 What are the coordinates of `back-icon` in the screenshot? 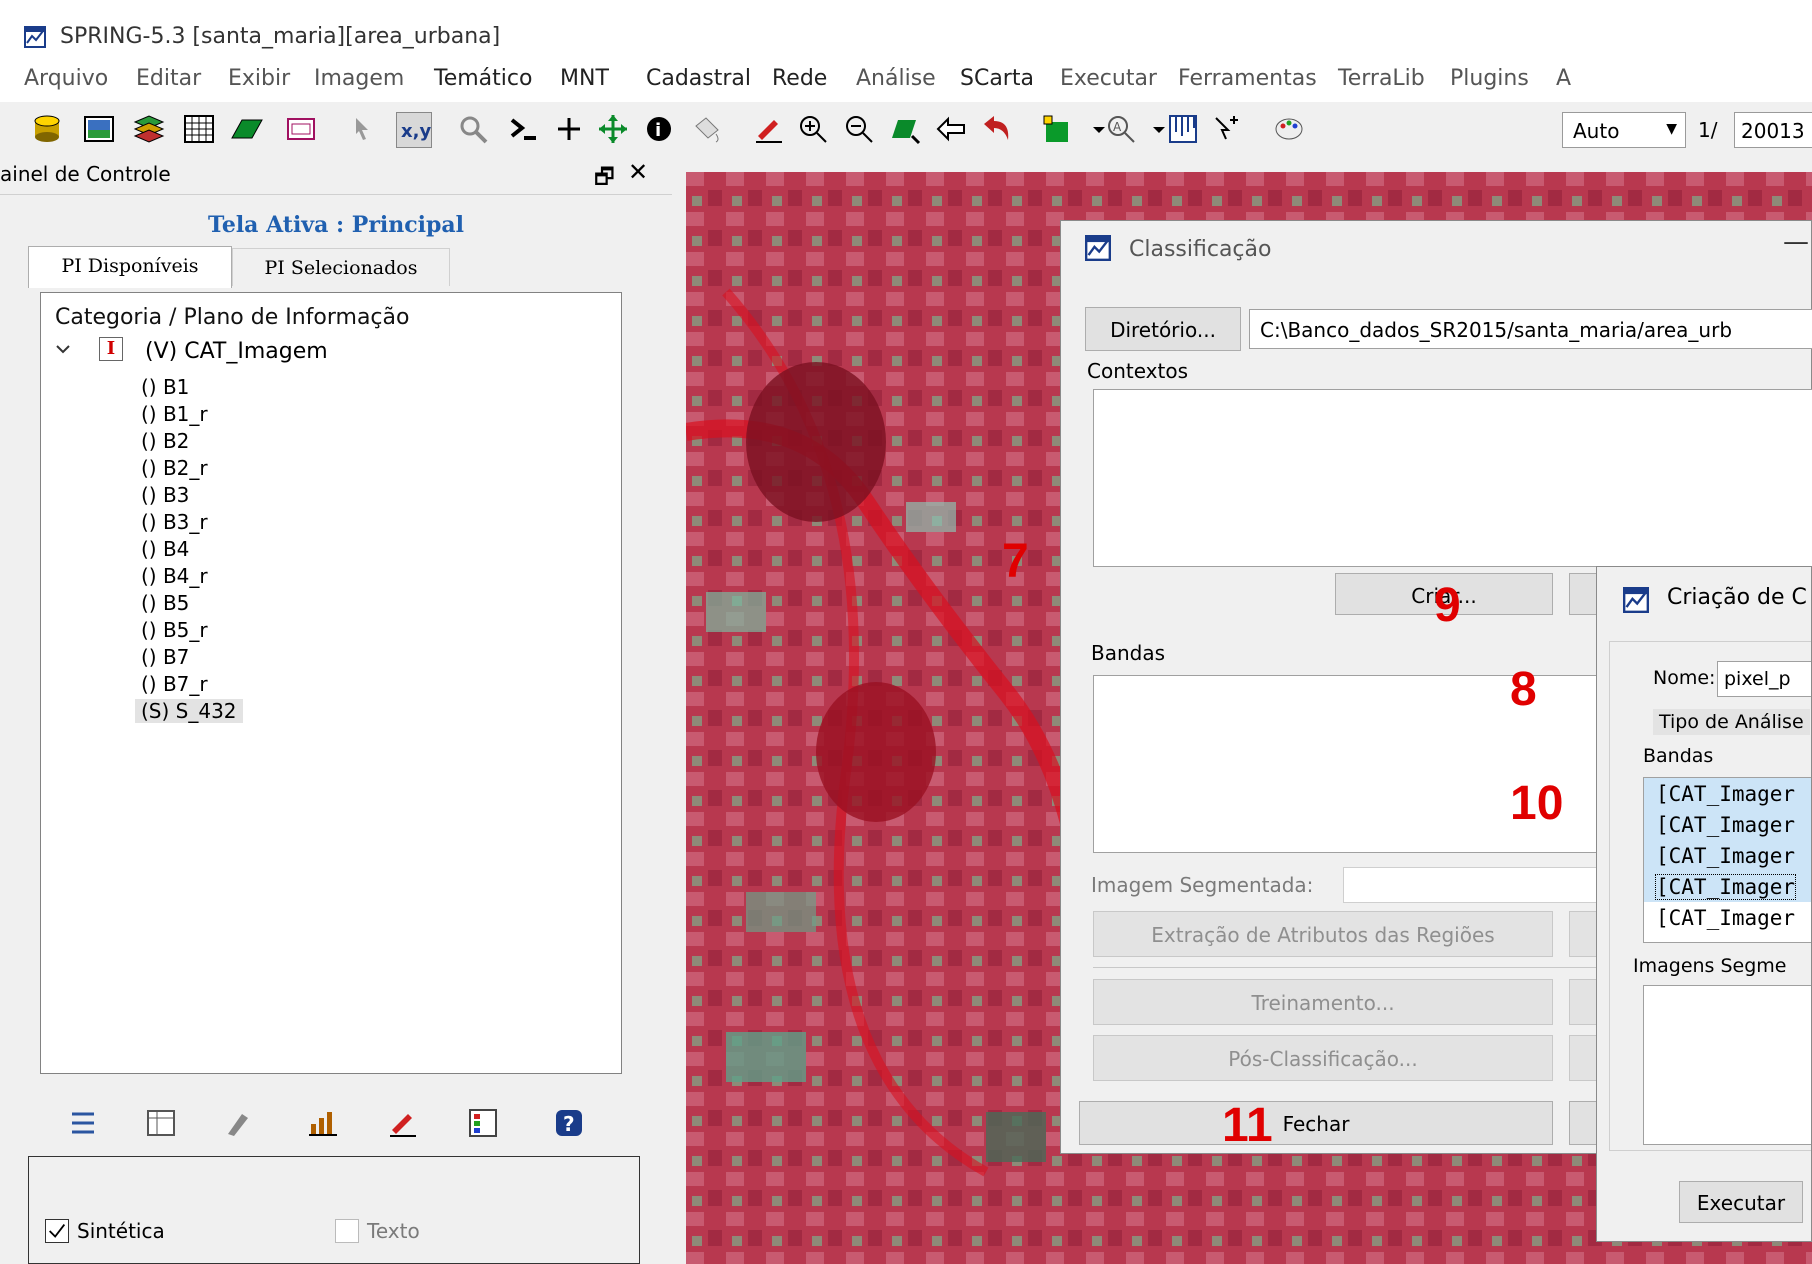 It's located at (951, 129).